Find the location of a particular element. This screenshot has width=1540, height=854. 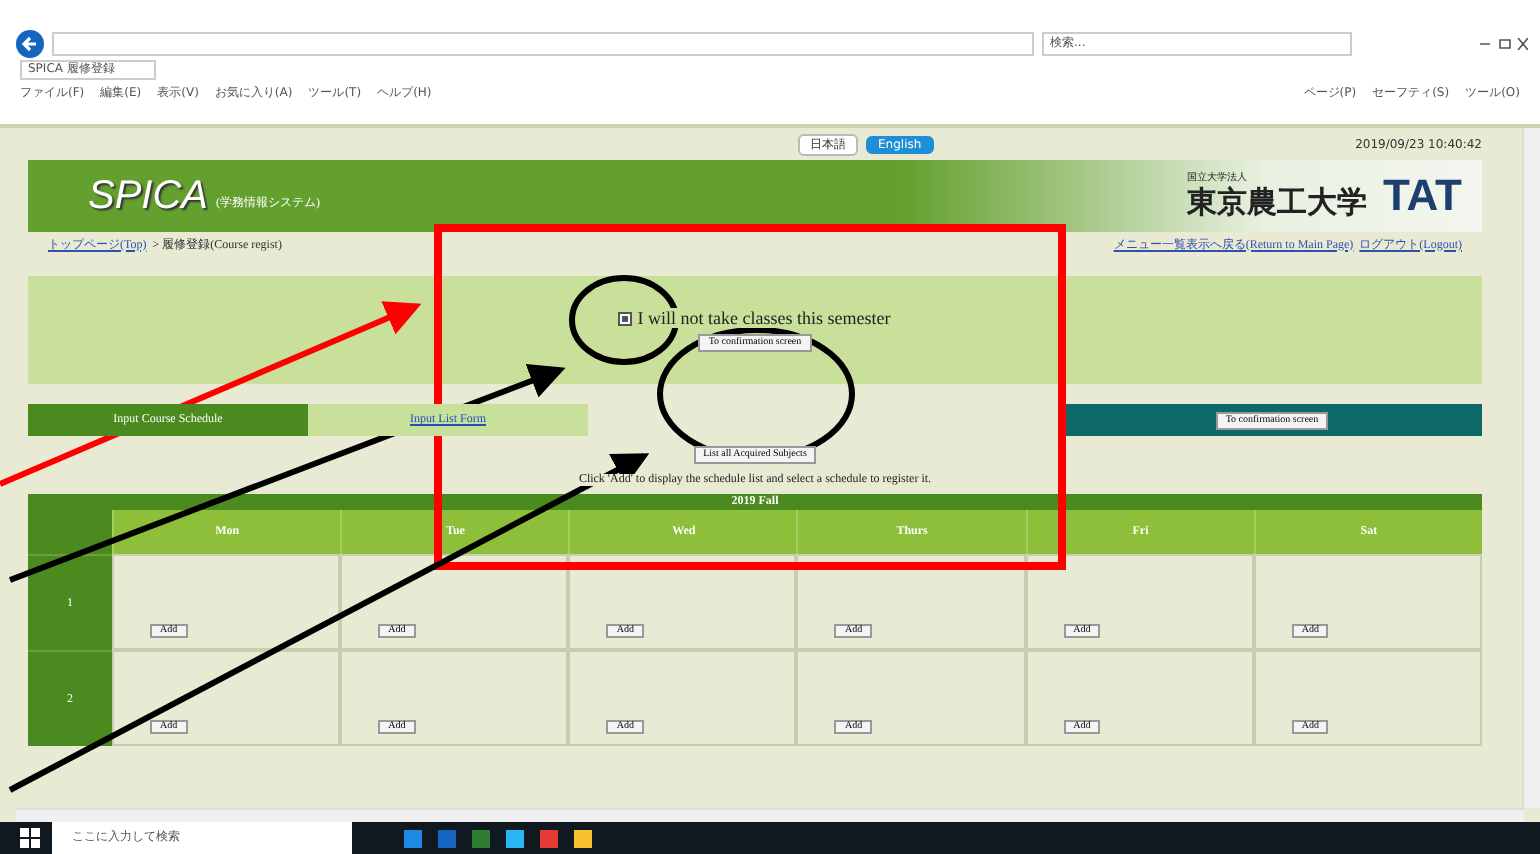

app-logo: SPICA is located at coordinates (148, 196).